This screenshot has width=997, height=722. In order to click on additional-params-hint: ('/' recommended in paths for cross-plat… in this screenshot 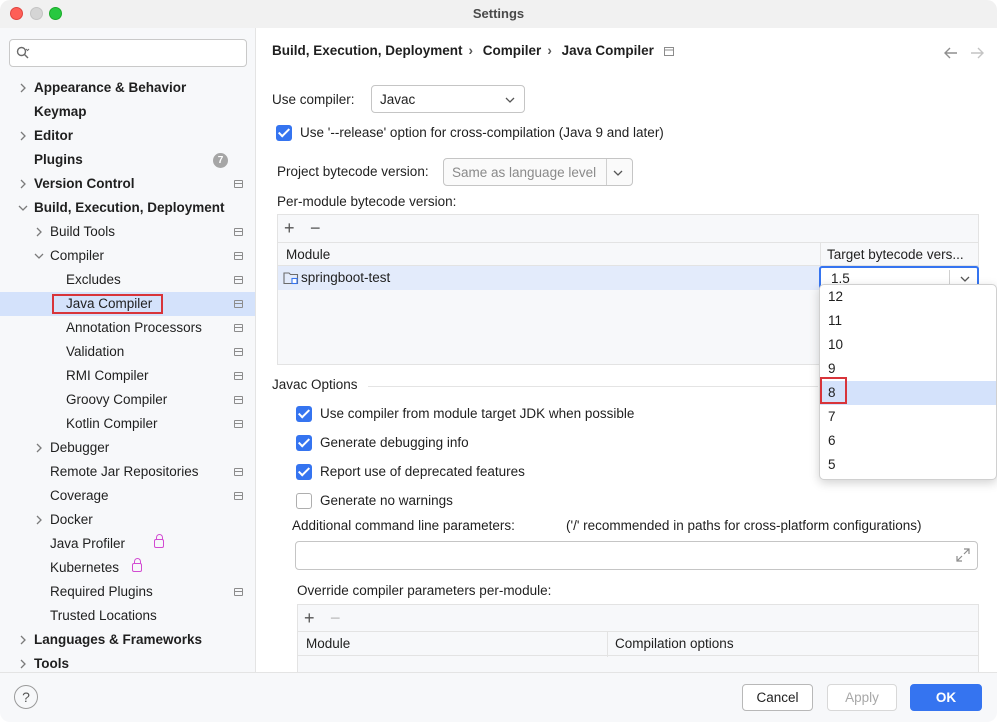, I will do `click(744, 525)`.